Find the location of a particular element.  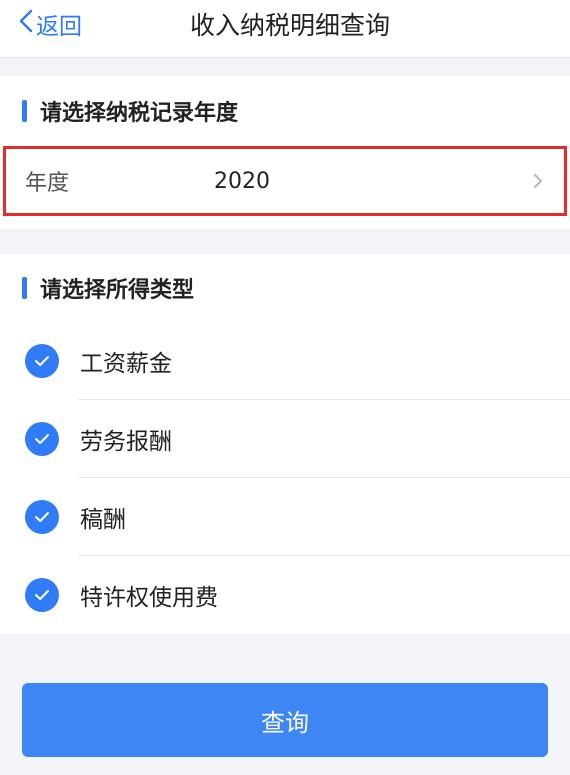

year-value: 2020 is located at coordinates (242, 181).